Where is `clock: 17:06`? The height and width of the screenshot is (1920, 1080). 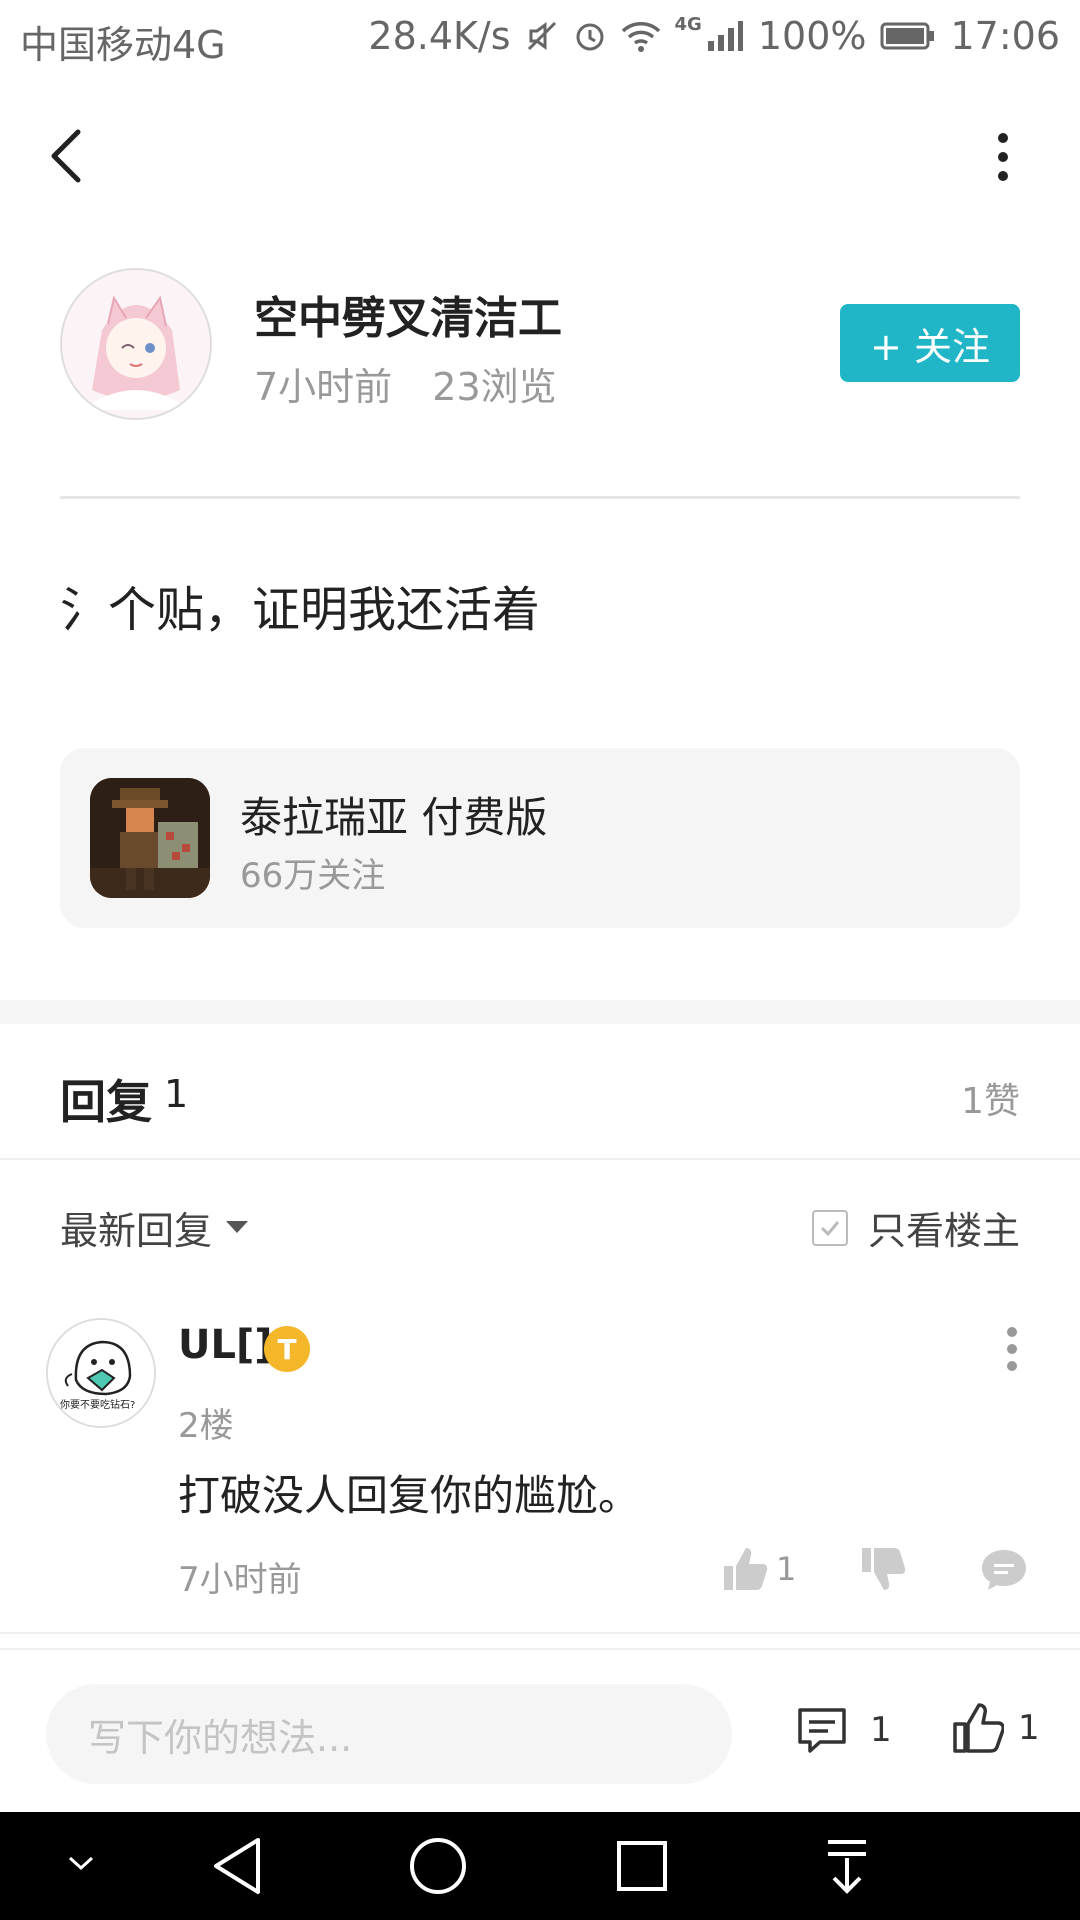 clock: 17:06 is located at coordinates (1005, 36).